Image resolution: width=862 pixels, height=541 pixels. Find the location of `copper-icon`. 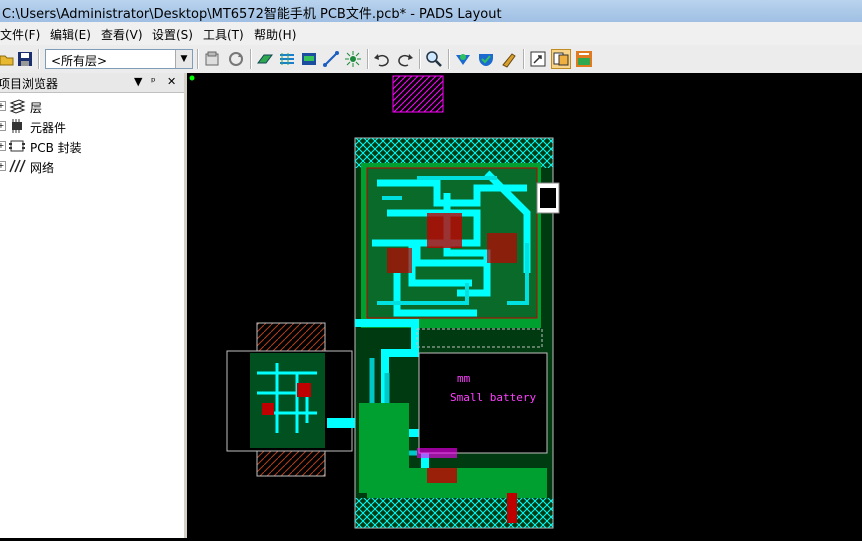

copper-icon is located at coordinates (287, 59).